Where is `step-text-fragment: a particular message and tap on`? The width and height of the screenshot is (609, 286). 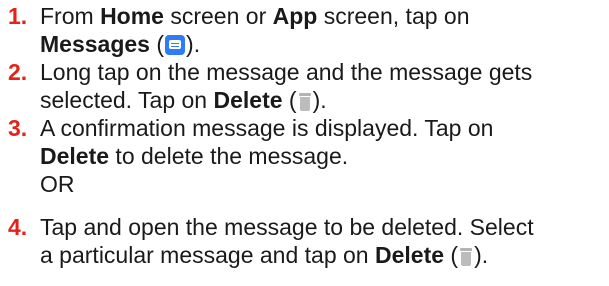
step-text-fragment: a particular message and tap on is located at coordinates (207, 255).